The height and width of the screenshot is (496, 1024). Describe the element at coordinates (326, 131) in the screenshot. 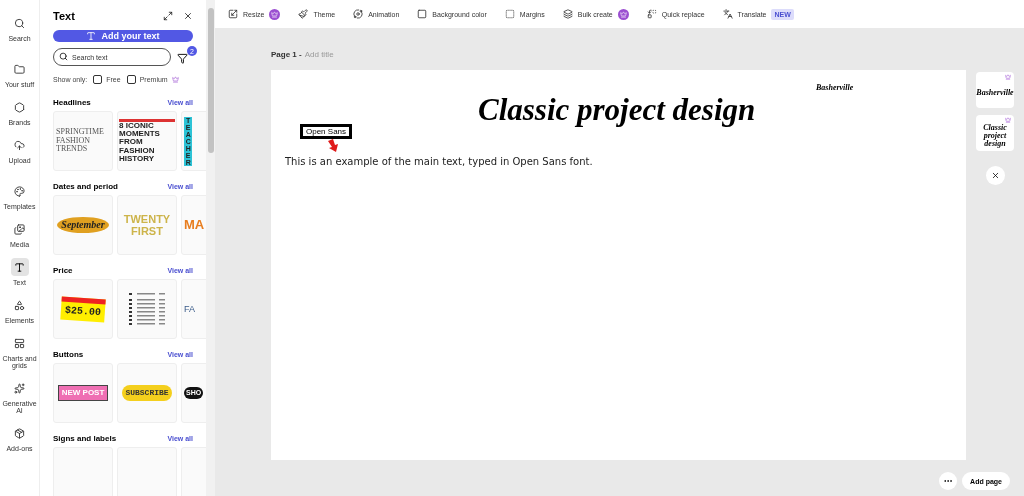

I see `callout-label: Open Sans` at that location.